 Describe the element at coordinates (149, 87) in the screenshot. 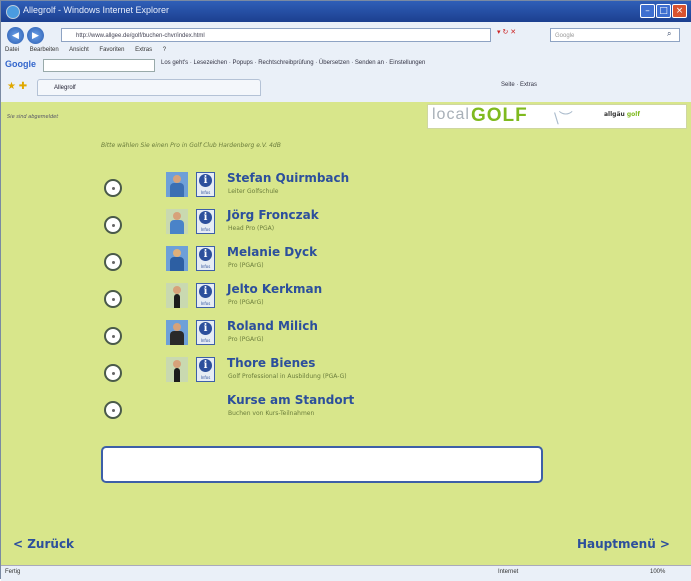

I see `tab-allegrolf: Allegrolf` at that location.